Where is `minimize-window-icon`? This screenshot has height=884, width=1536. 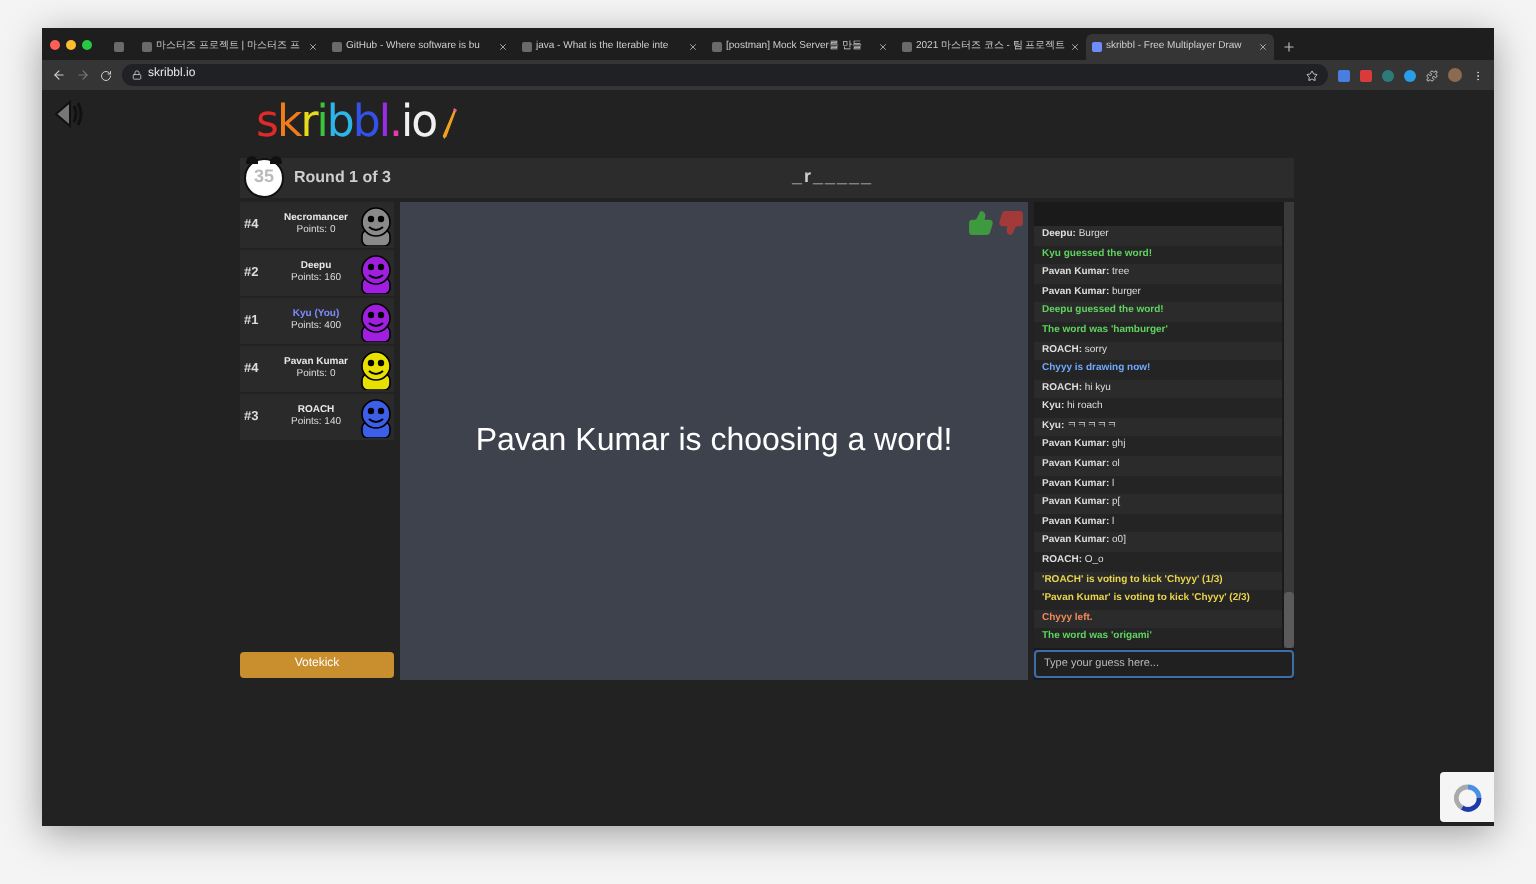
minimize-window-icon is located at coordinates (71, 44).